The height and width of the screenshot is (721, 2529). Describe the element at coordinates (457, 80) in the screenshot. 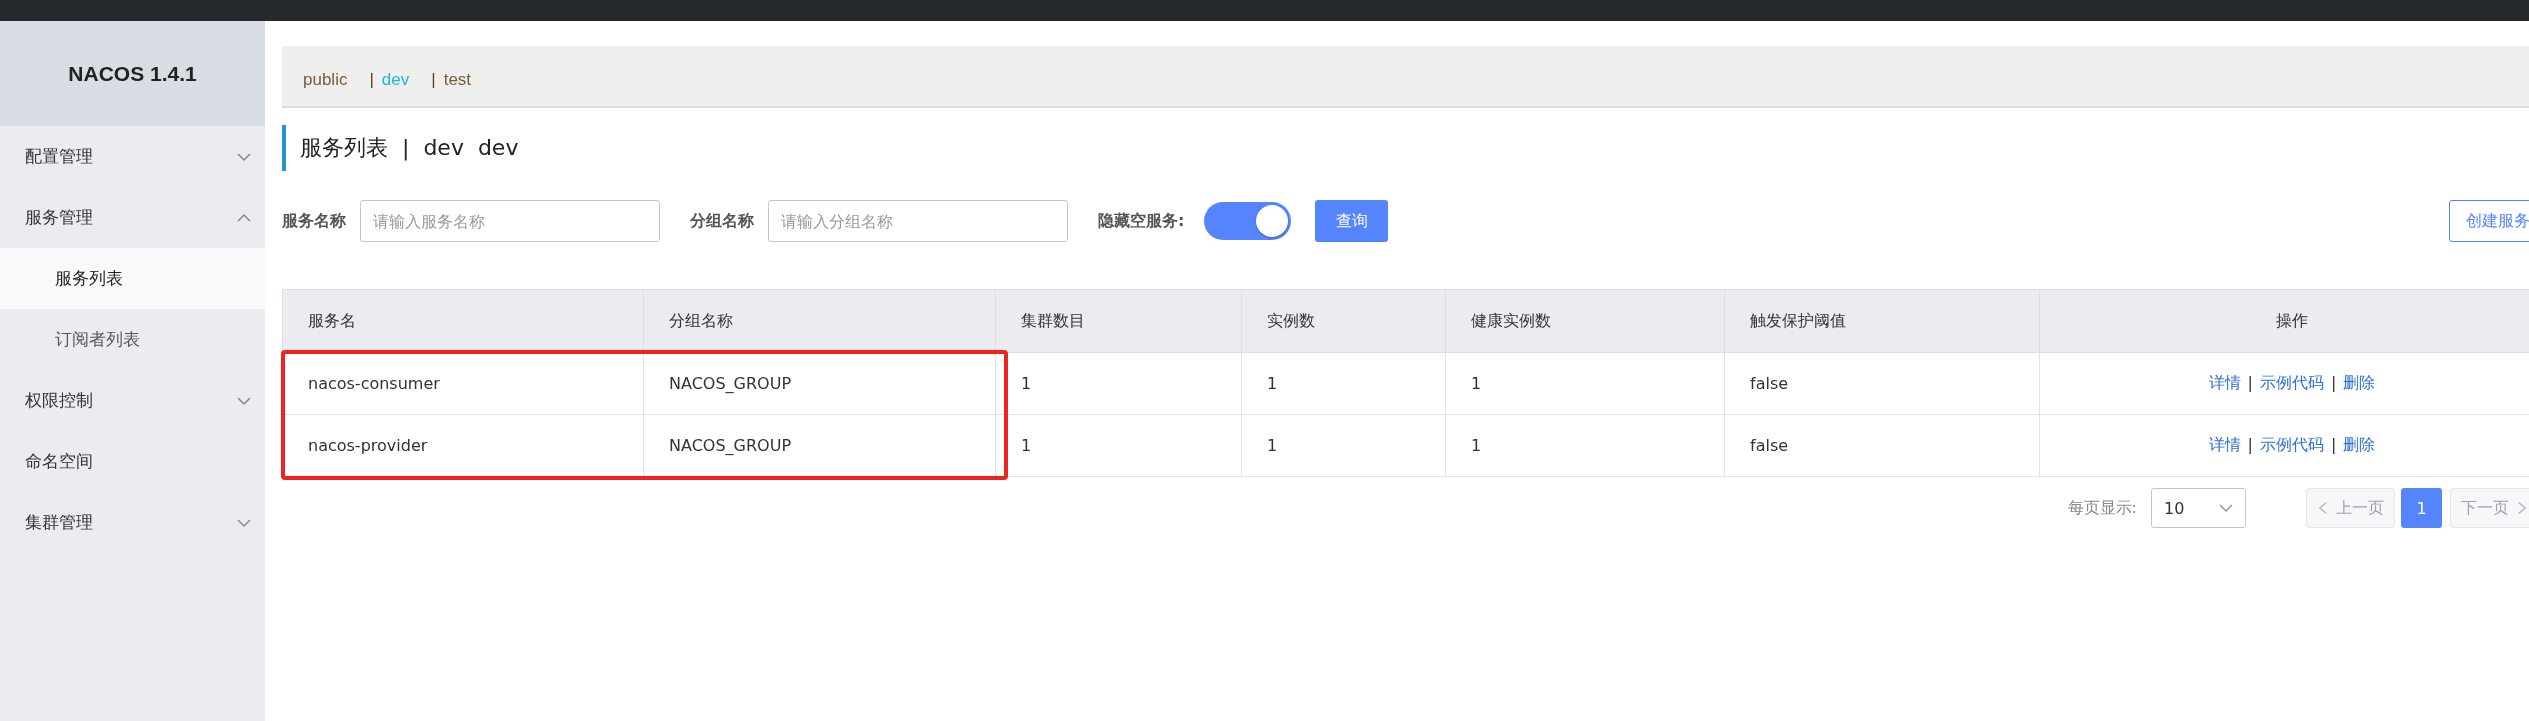

I see `namespace-tab: test` at that location.